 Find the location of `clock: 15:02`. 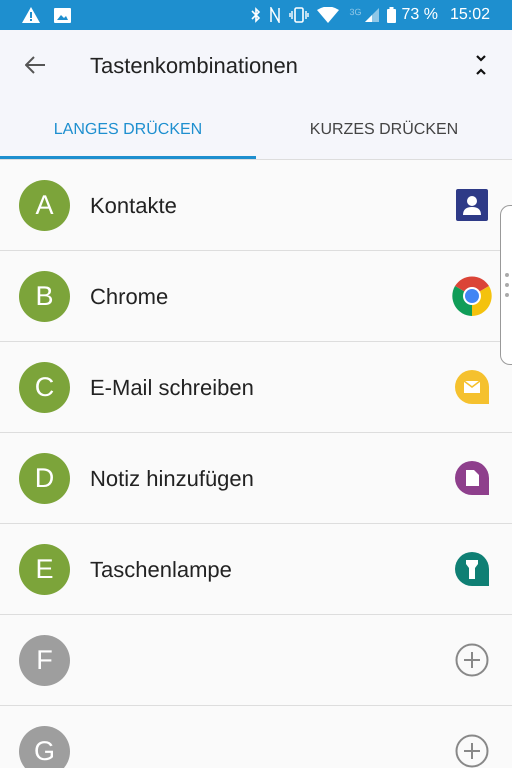

clock: 15:02 is located at coordinates (470, 15).